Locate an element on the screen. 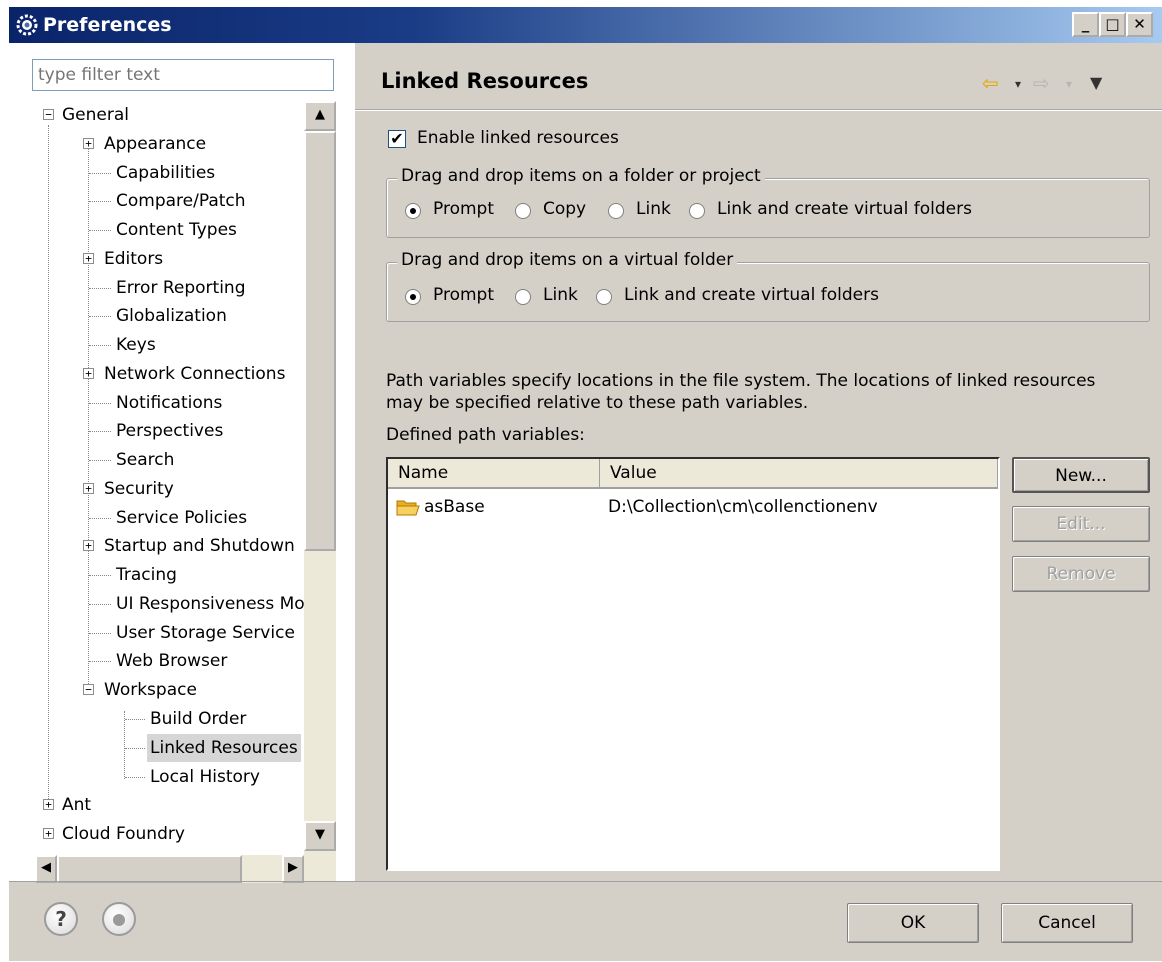 This screenshot has width=1162, height=962. tree-horizontal-scrollbar: ◀ ▶ is located at coordinates (169, 869).